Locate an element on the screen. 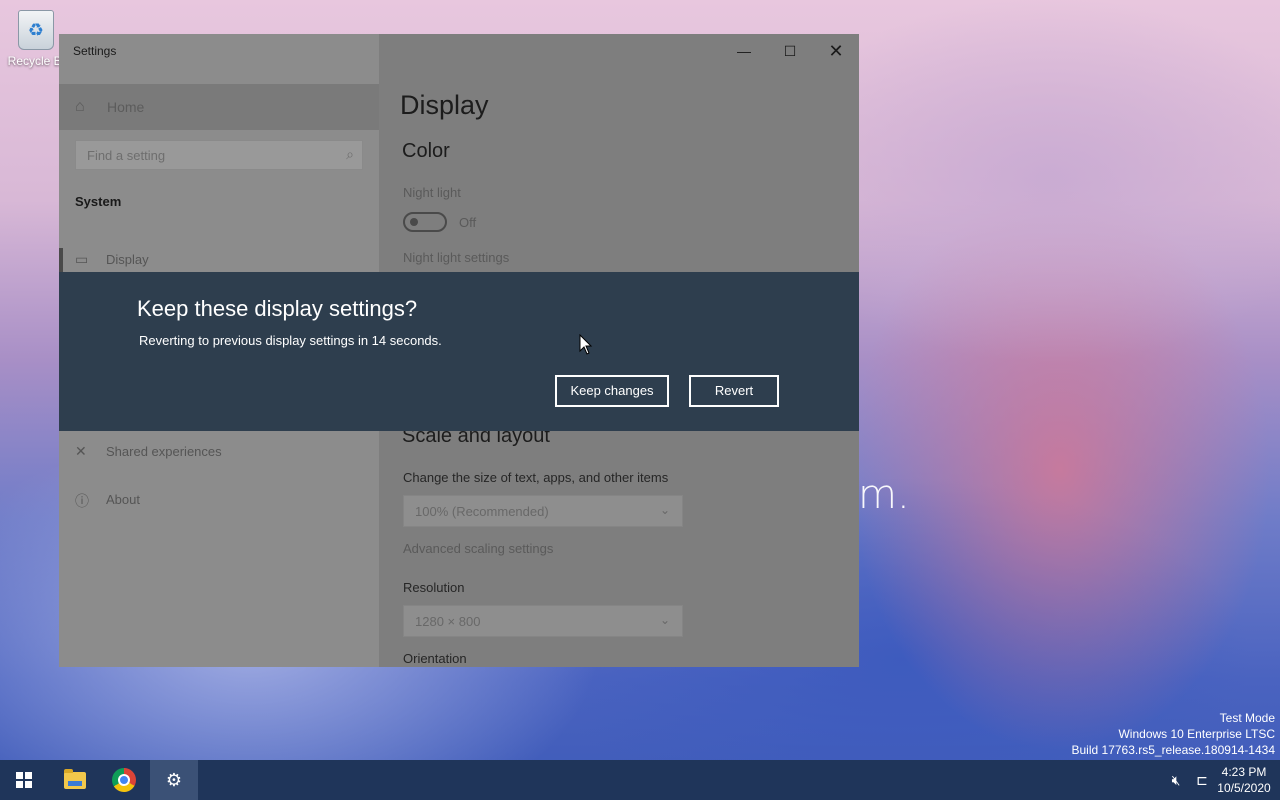  sidebar-item-shared-experiences: ✕ Shared experiences is located at coordinates (219, 452).